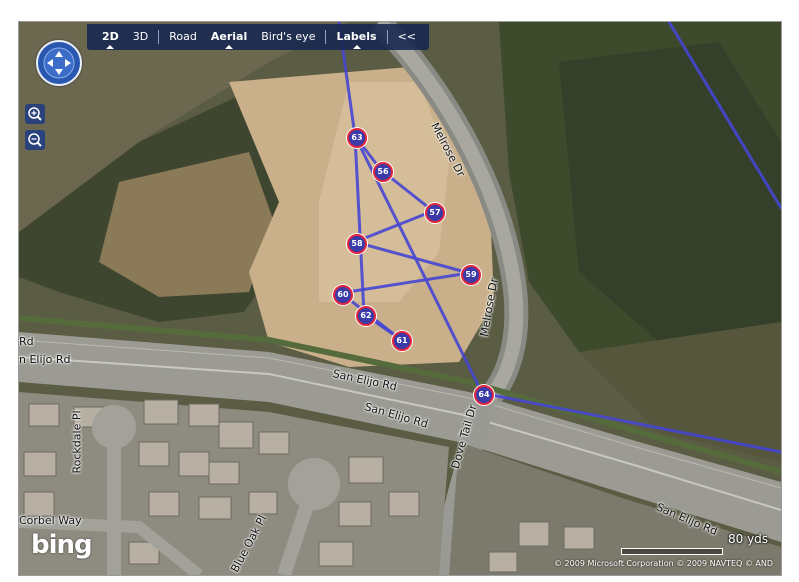 The height and width of the screenshot is (582, 799). I want to click on street-label-san-elijo-left: n Elijo Rd, so click(45, 359).